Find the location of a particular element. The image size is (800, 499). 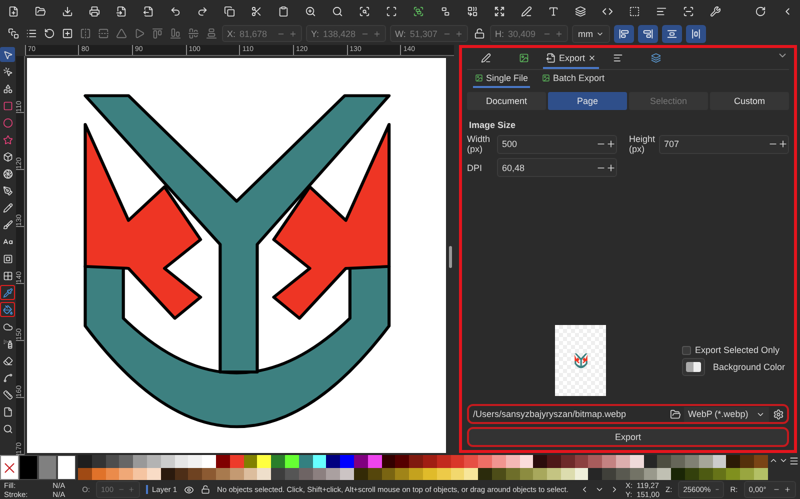

export-button: Export is located at coordinates (628, 437).